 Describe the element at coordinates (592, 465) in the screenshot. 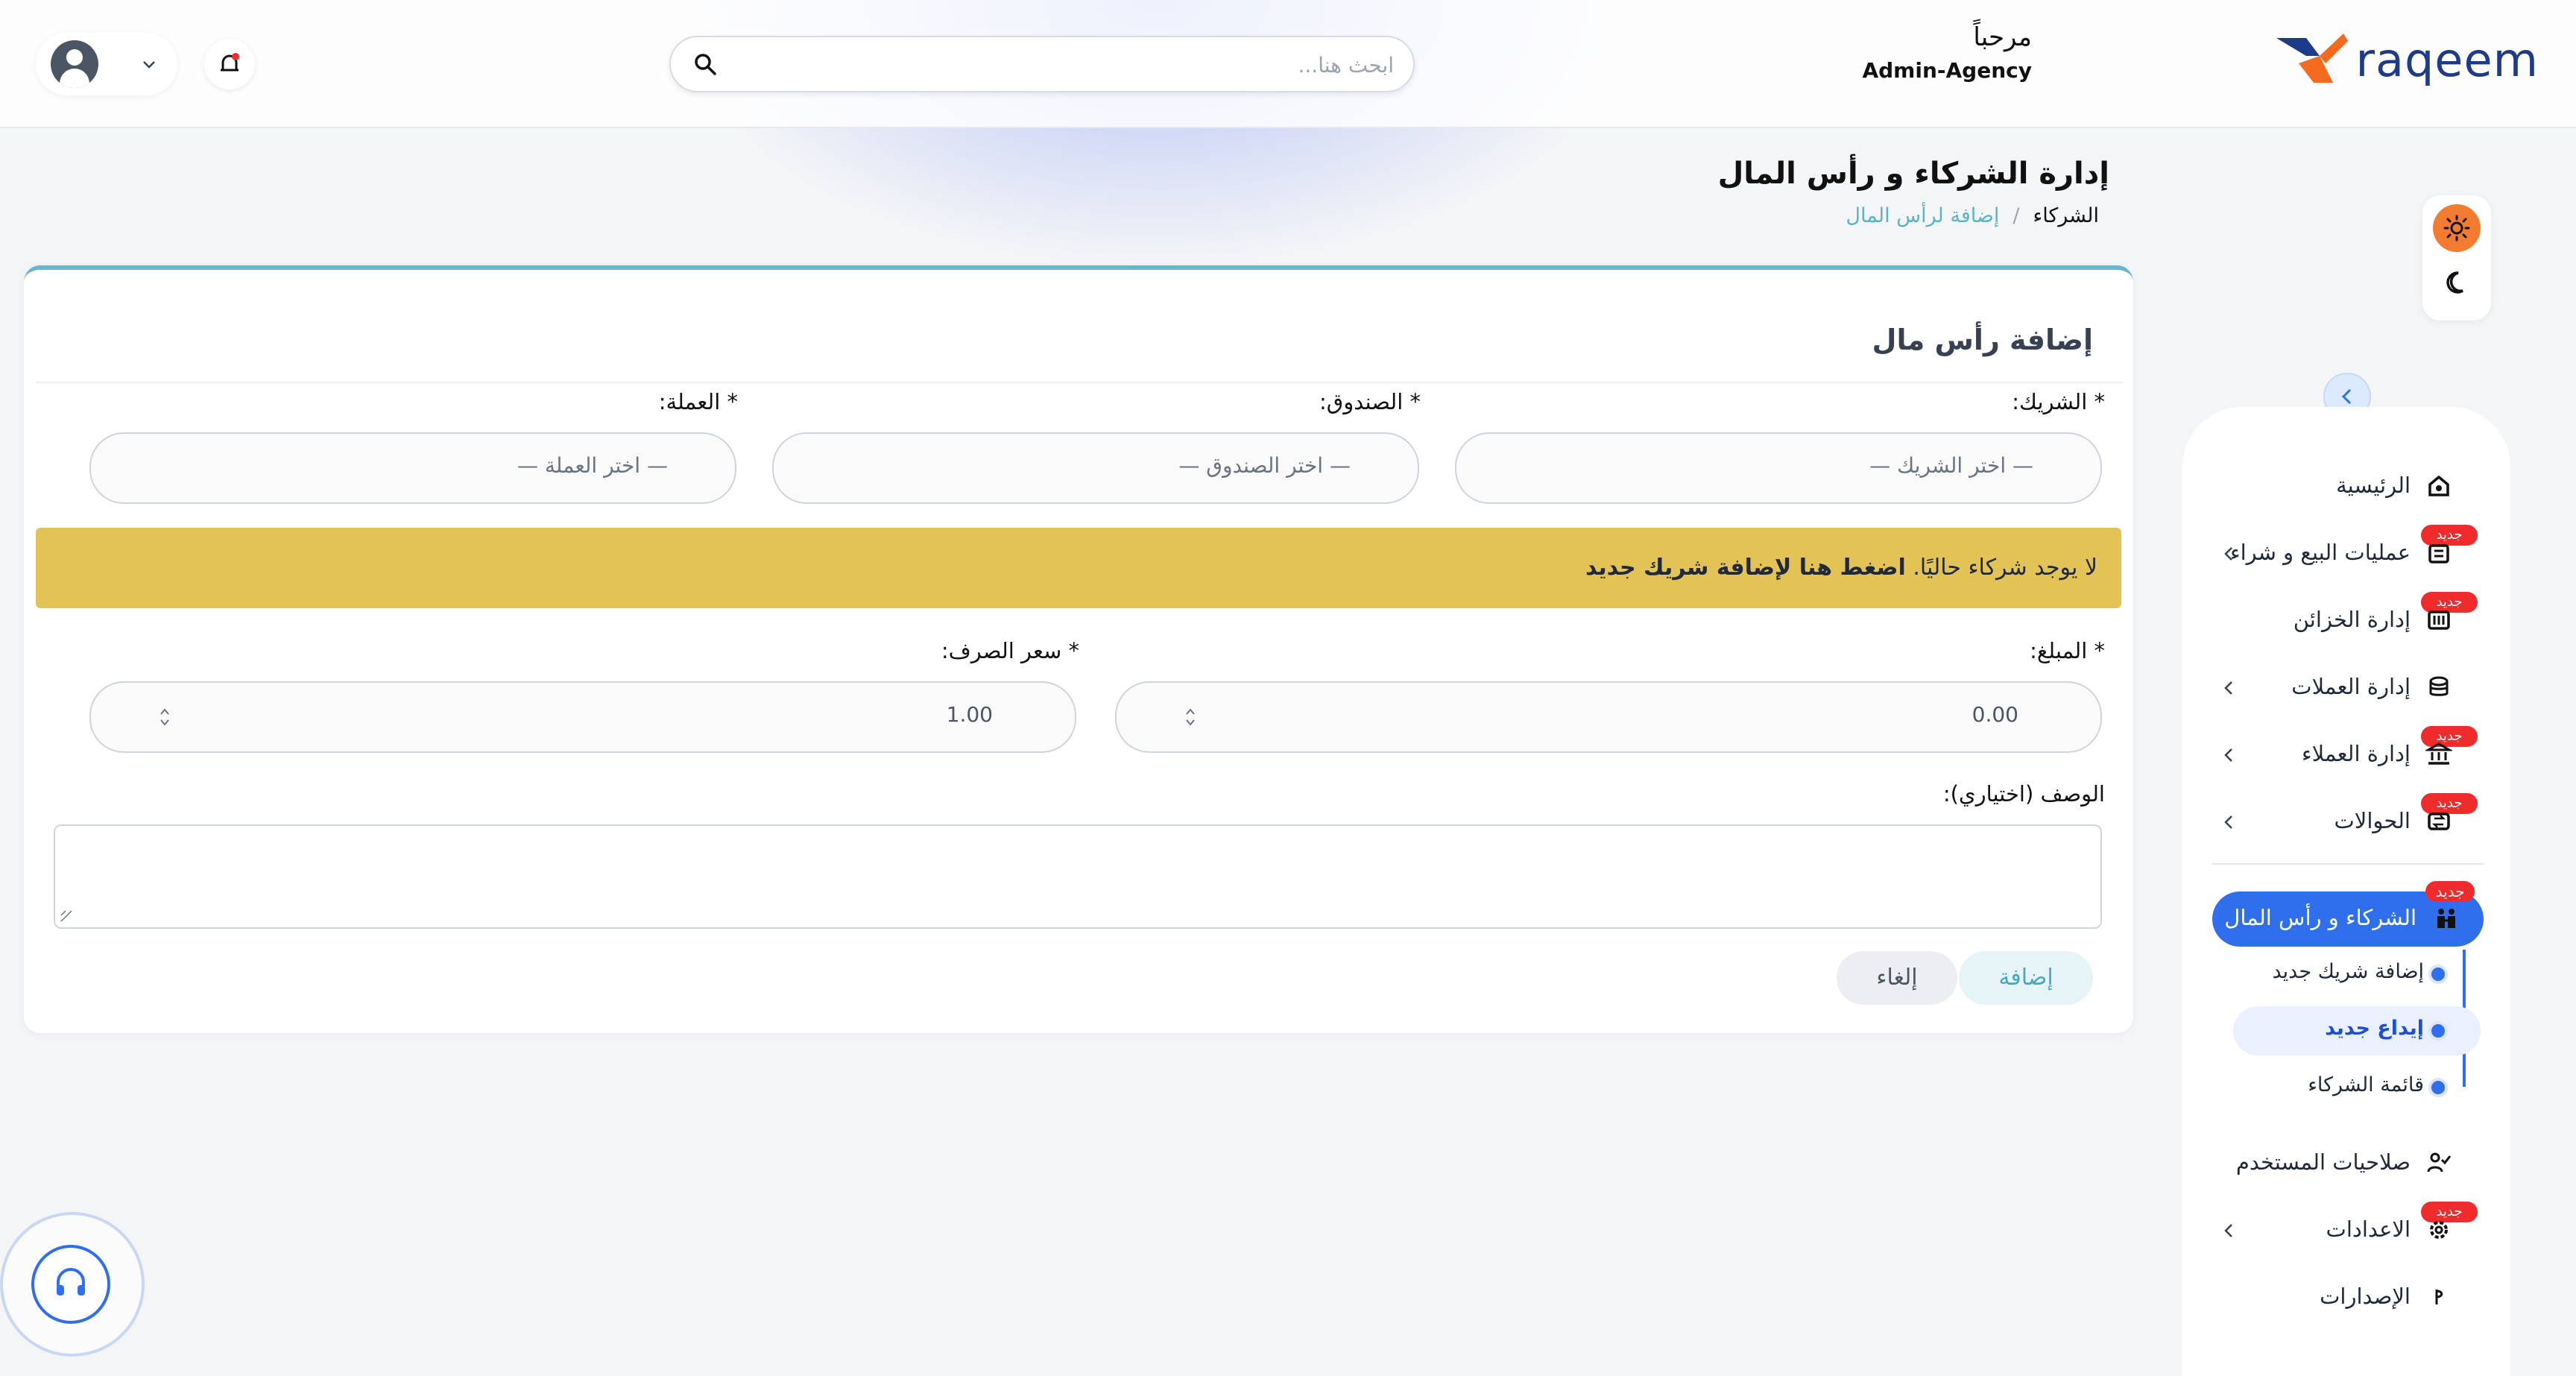

I see `currency-select-value: — اختر العملة —` at that location.